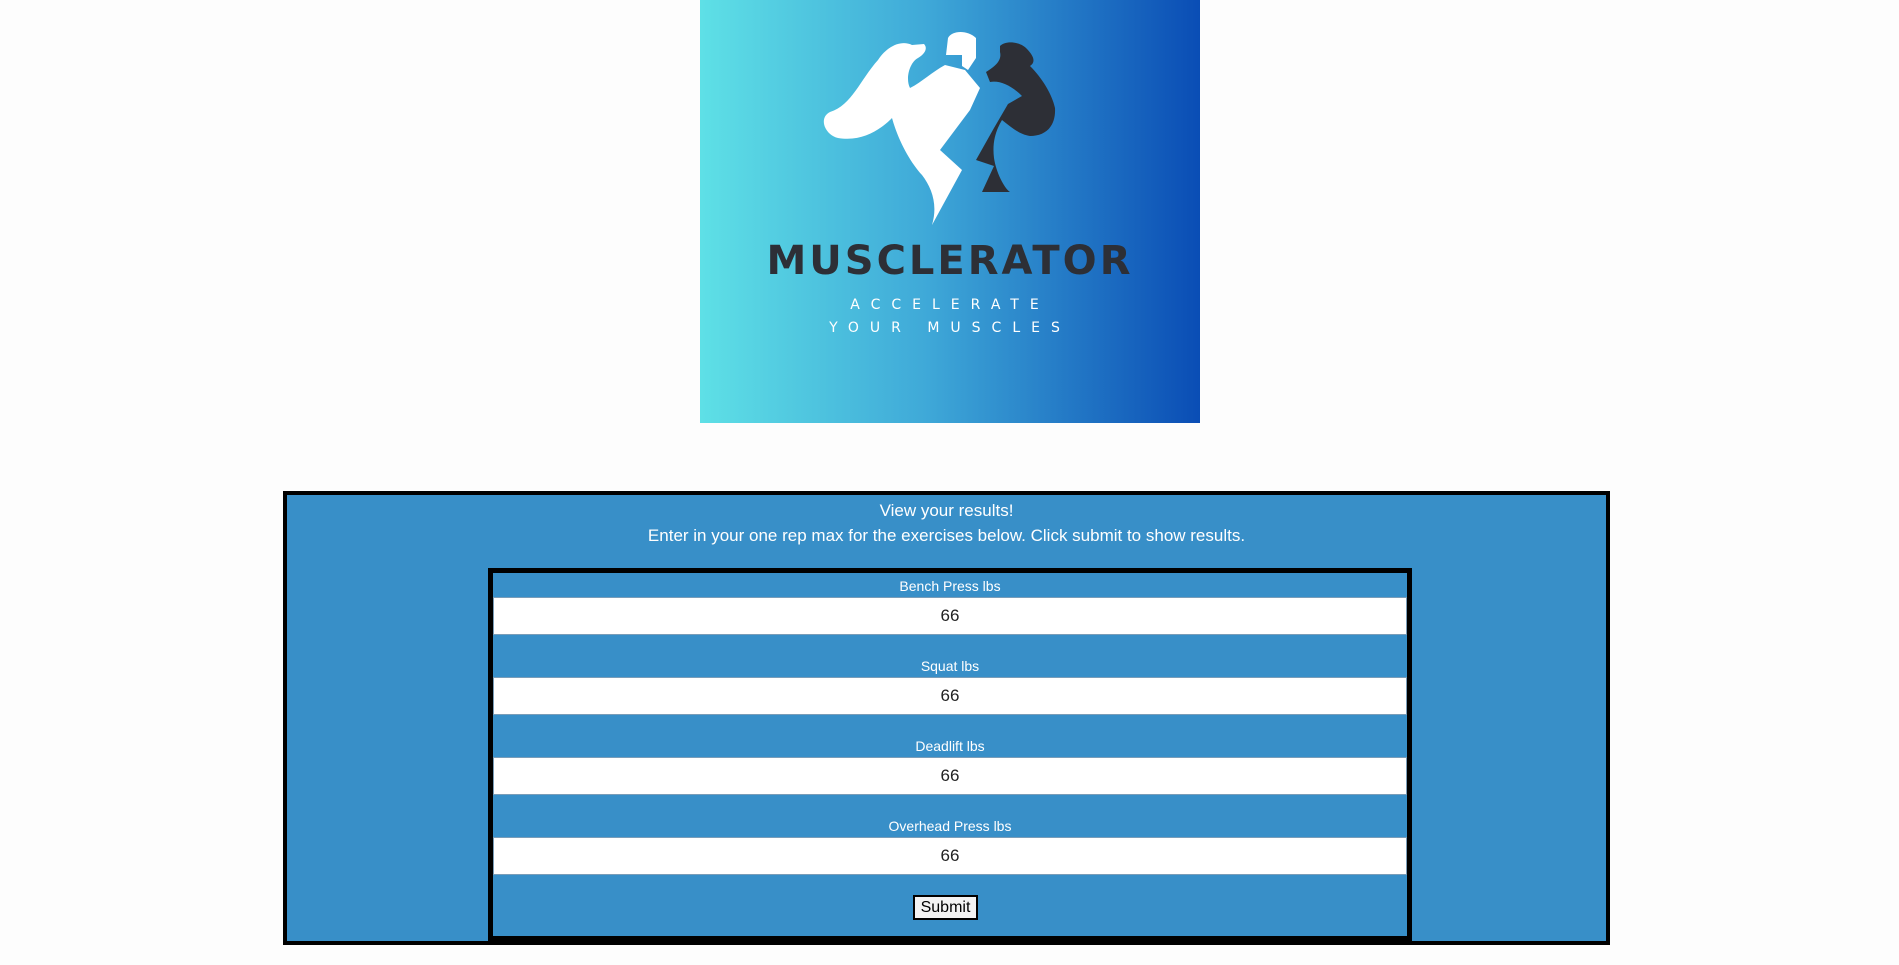 This screenshot has width=1899, height=965. Describe the element at coordinates (950, 696) in the screenshot. I see `squat-input` at that location.